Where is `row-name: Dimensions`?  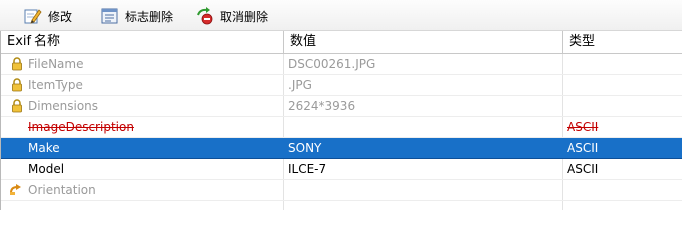
row-name: Dimensions is located at coordinates (63, 106).